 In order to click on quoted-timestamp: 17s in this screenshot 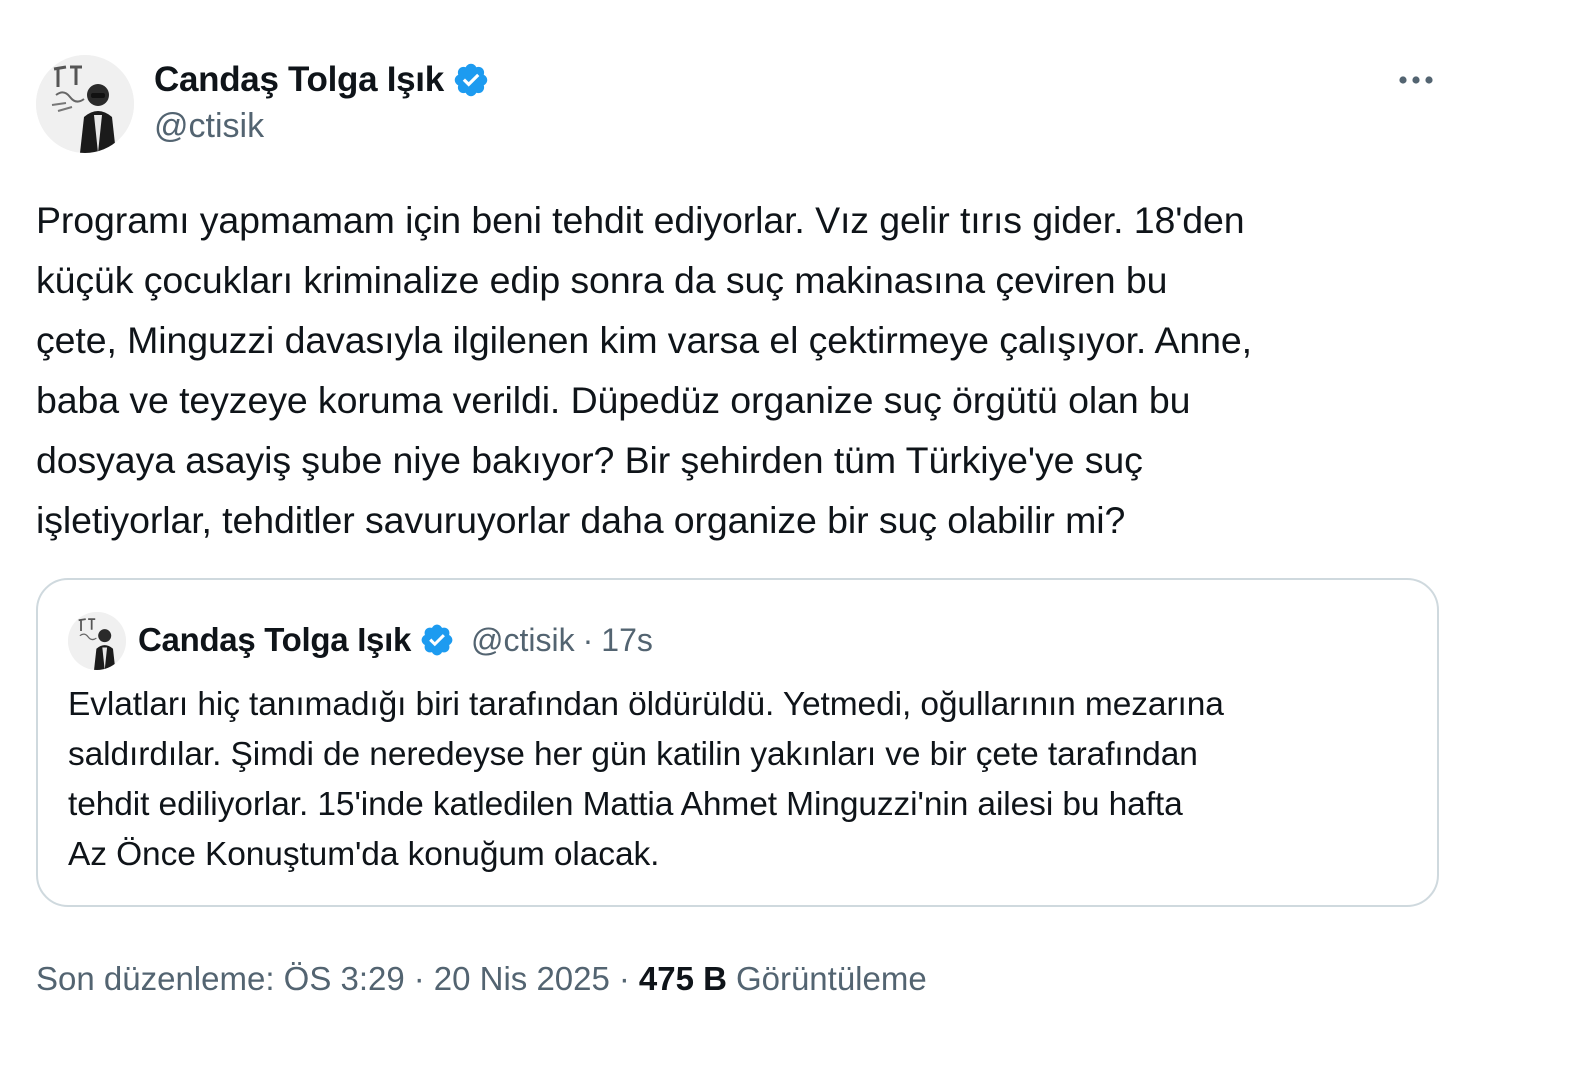, I will do `click(627, 639)`.